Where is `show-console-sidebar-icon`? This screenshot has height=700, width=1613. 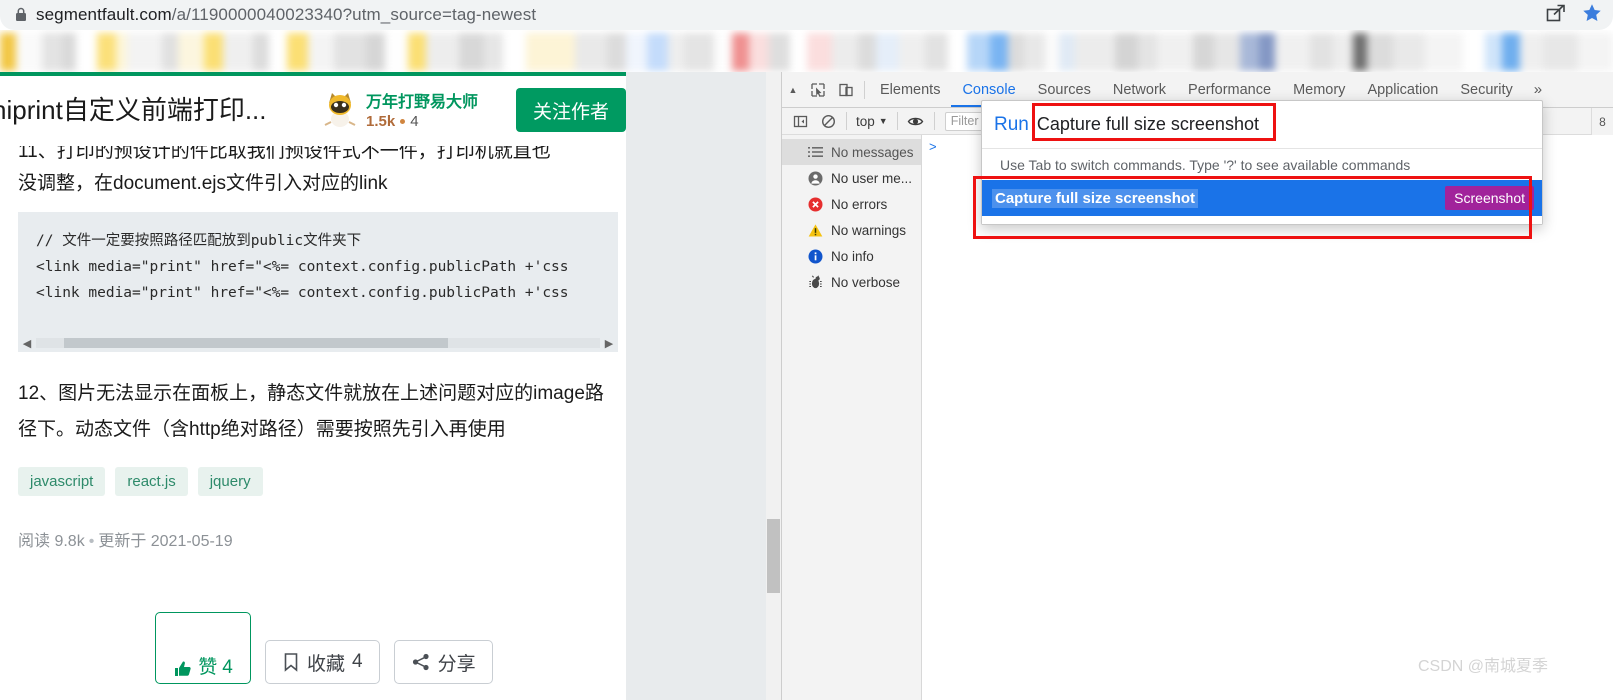
show-console-sidebar-icon is located at coordinates (800, 121).